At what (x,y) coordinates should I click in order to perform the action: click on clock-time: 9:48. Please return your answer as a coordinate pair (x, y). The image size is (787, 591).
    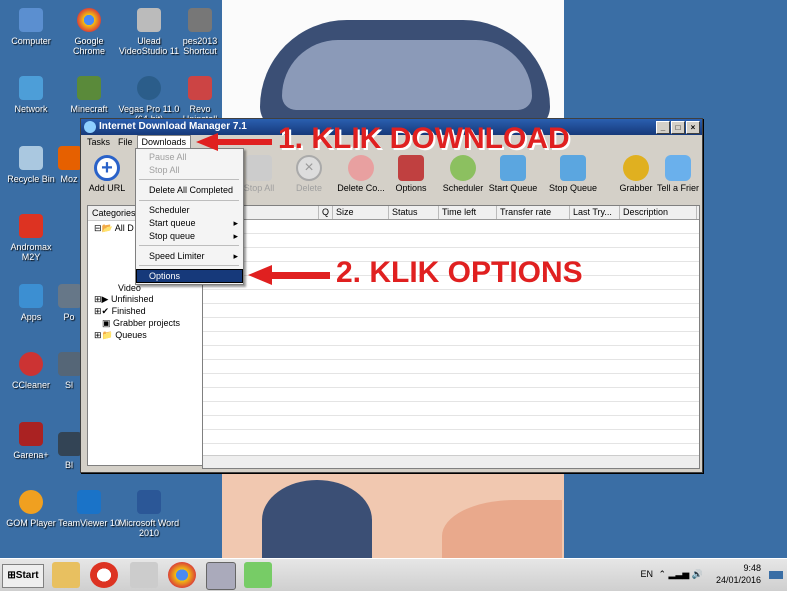
    Looking at the image, I should click on (752, 568).